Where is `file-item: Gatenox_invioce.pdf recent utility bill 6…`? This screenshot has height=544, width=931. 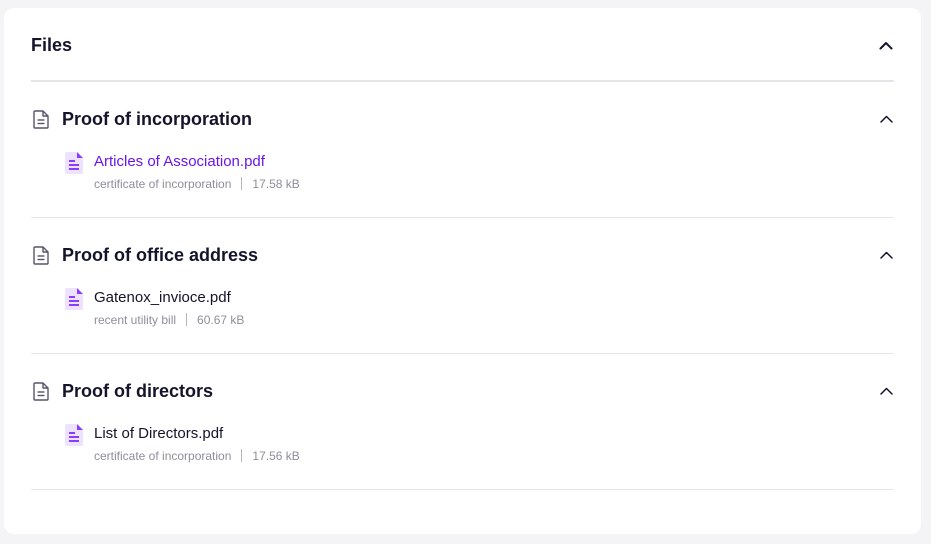 file-item: Gatenox_invioce.pdf recent utility bill 6… is located at coordinates (479, 307).